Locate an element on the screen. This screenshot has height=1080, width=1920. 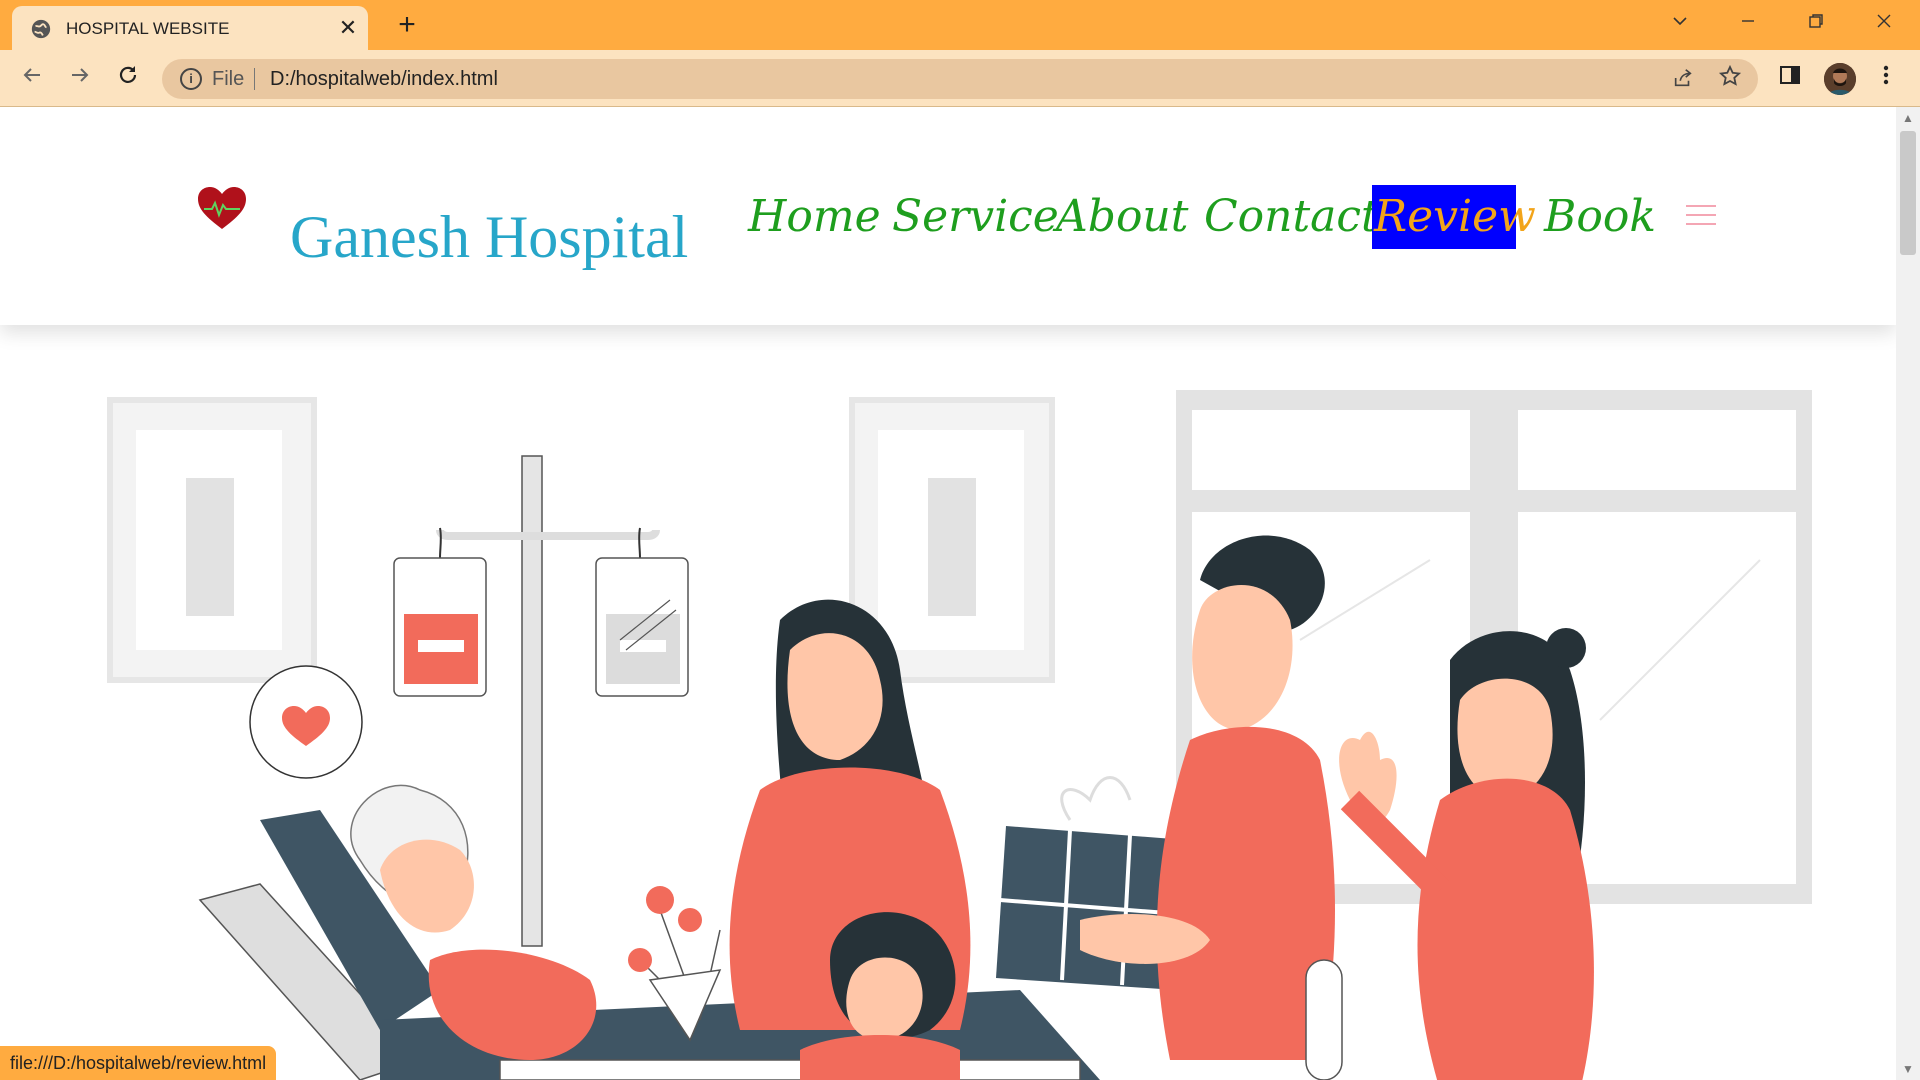
back-arrow-icon is located at coordinates (32, 78).